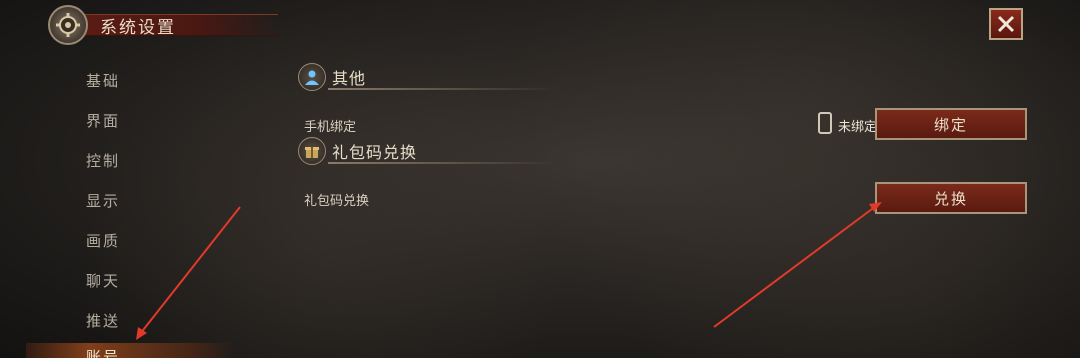 This screenshot has width=1080, height=358. Describe the element at coordinates (795, 266) in the screenshot. I see `arrow-to-redeem` at that location.